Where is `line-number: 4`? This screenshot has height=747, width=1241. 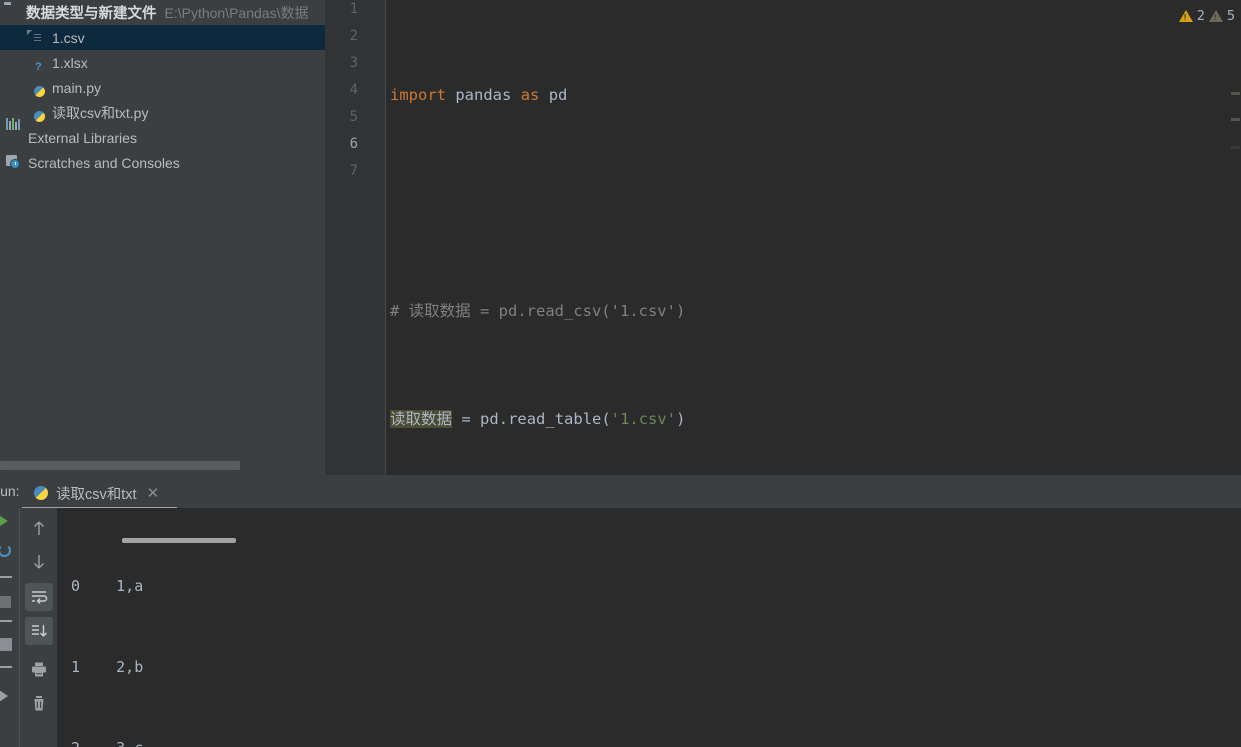 line-number: 4 is located at coordinates (353, 90).